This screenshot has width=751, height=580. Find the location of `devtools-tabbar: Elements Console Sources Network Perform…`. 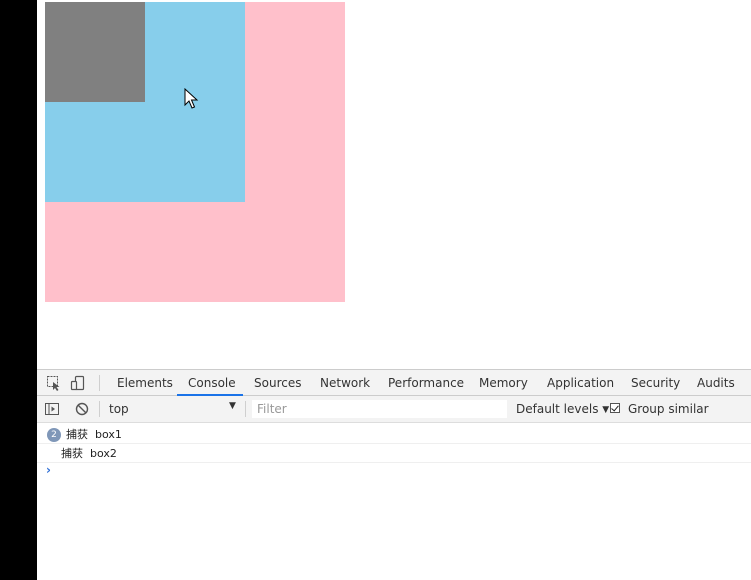

devtools-tabbar: Elements Console Sources Network Perform… is located at coordinates (394, 382).